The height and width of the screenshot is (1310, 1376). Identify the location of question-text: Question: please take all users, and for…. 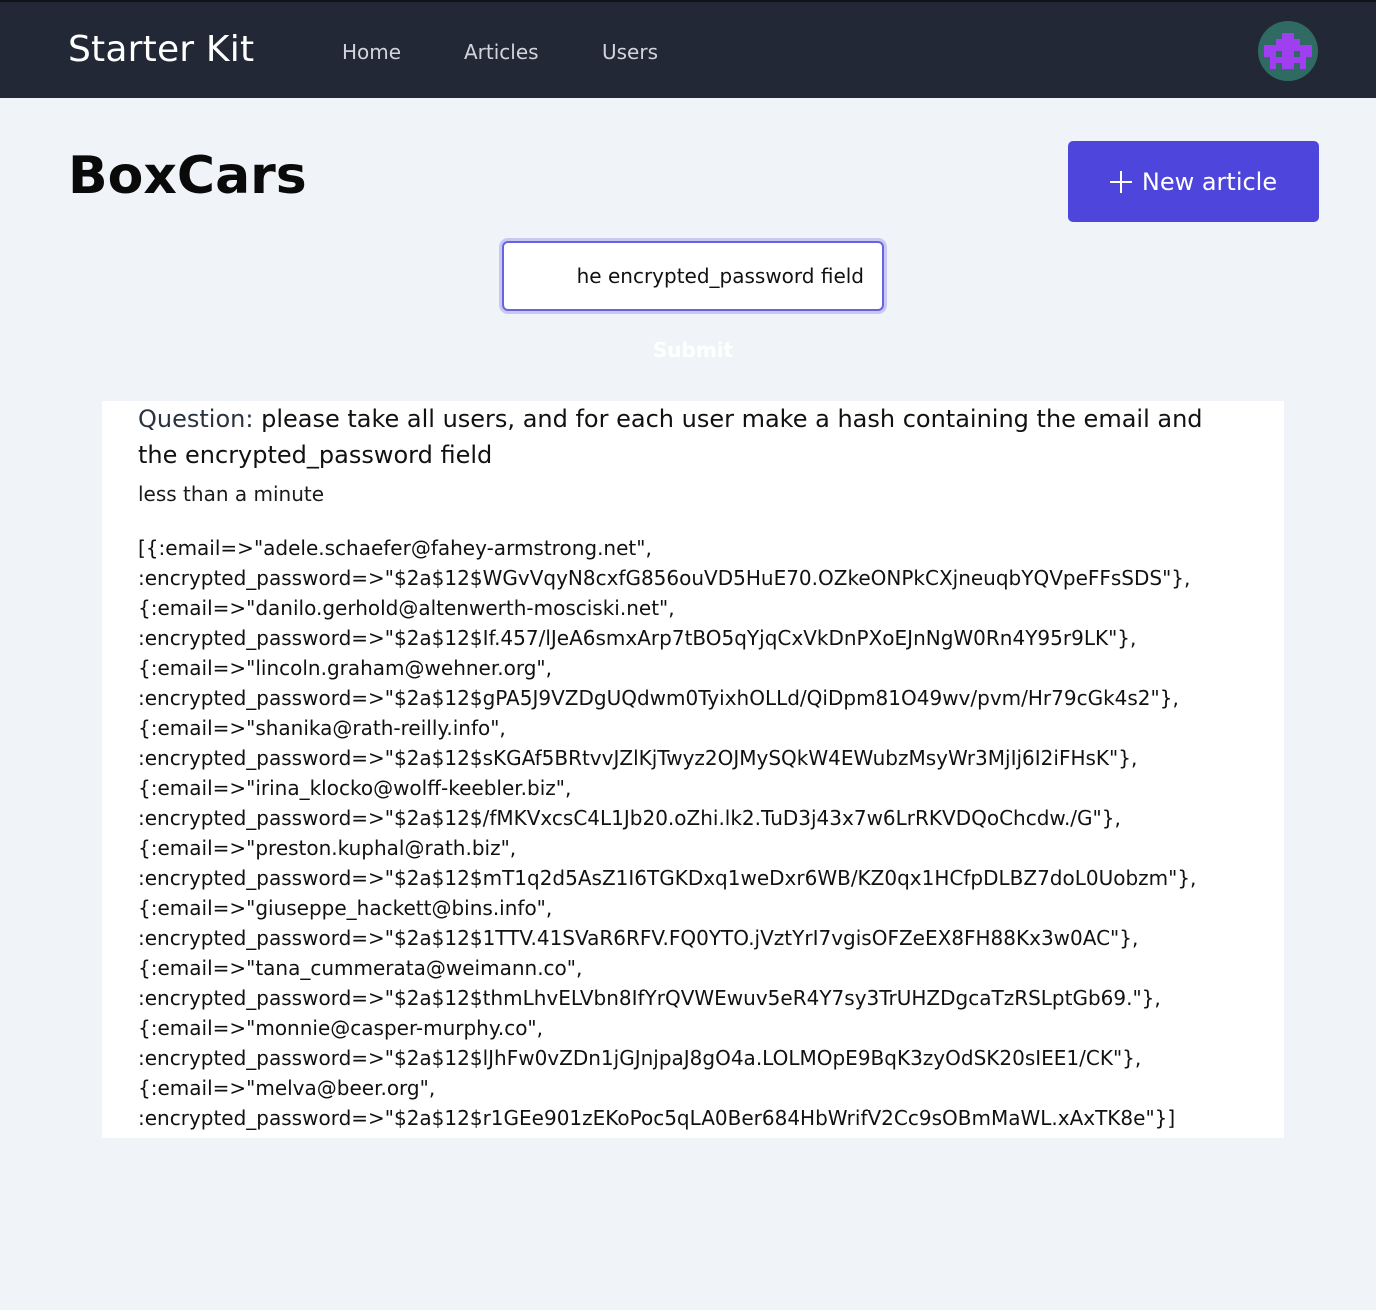
(693, 437).